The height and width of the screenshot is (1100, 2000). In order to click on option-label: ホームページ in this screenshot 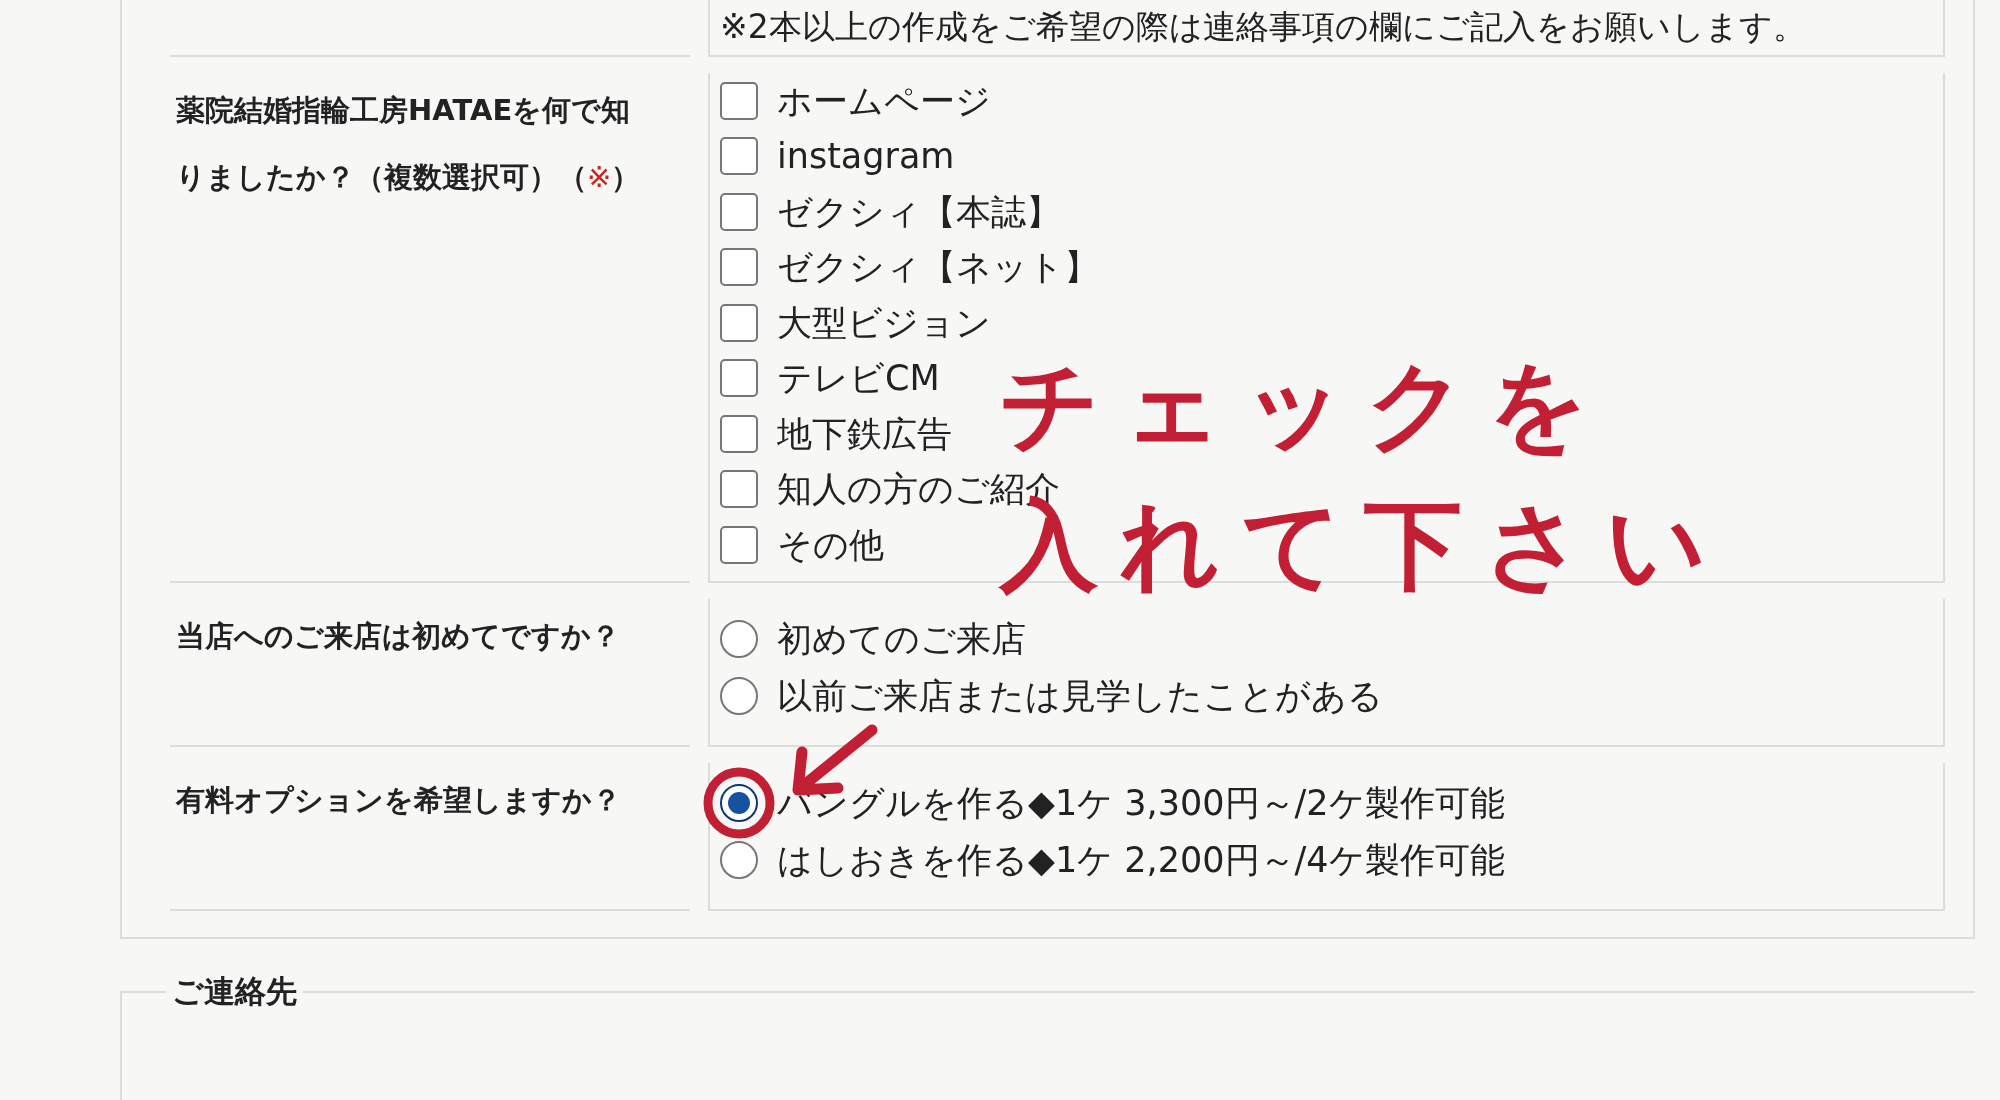, I will do `click(884, 101)`.